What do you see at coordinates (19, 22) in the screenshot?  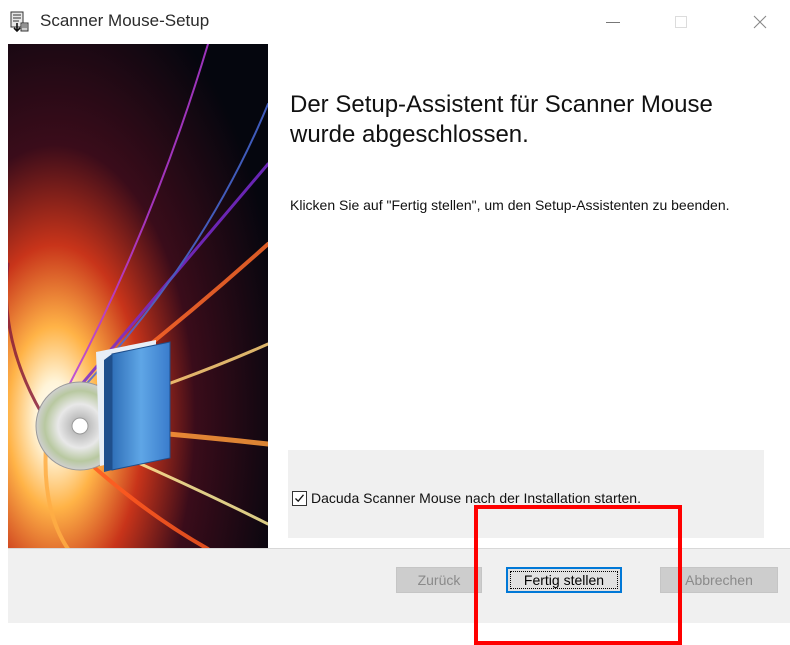 I see `installer-app-icon` at bounding box center [19, 22].